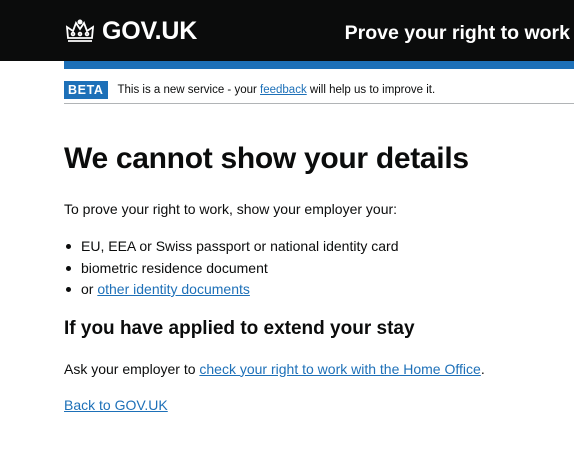  Describe the element at coordinates (287, 30) in the screenshot. I see `site-header: GOV.UK Prove your right to work` at that location.